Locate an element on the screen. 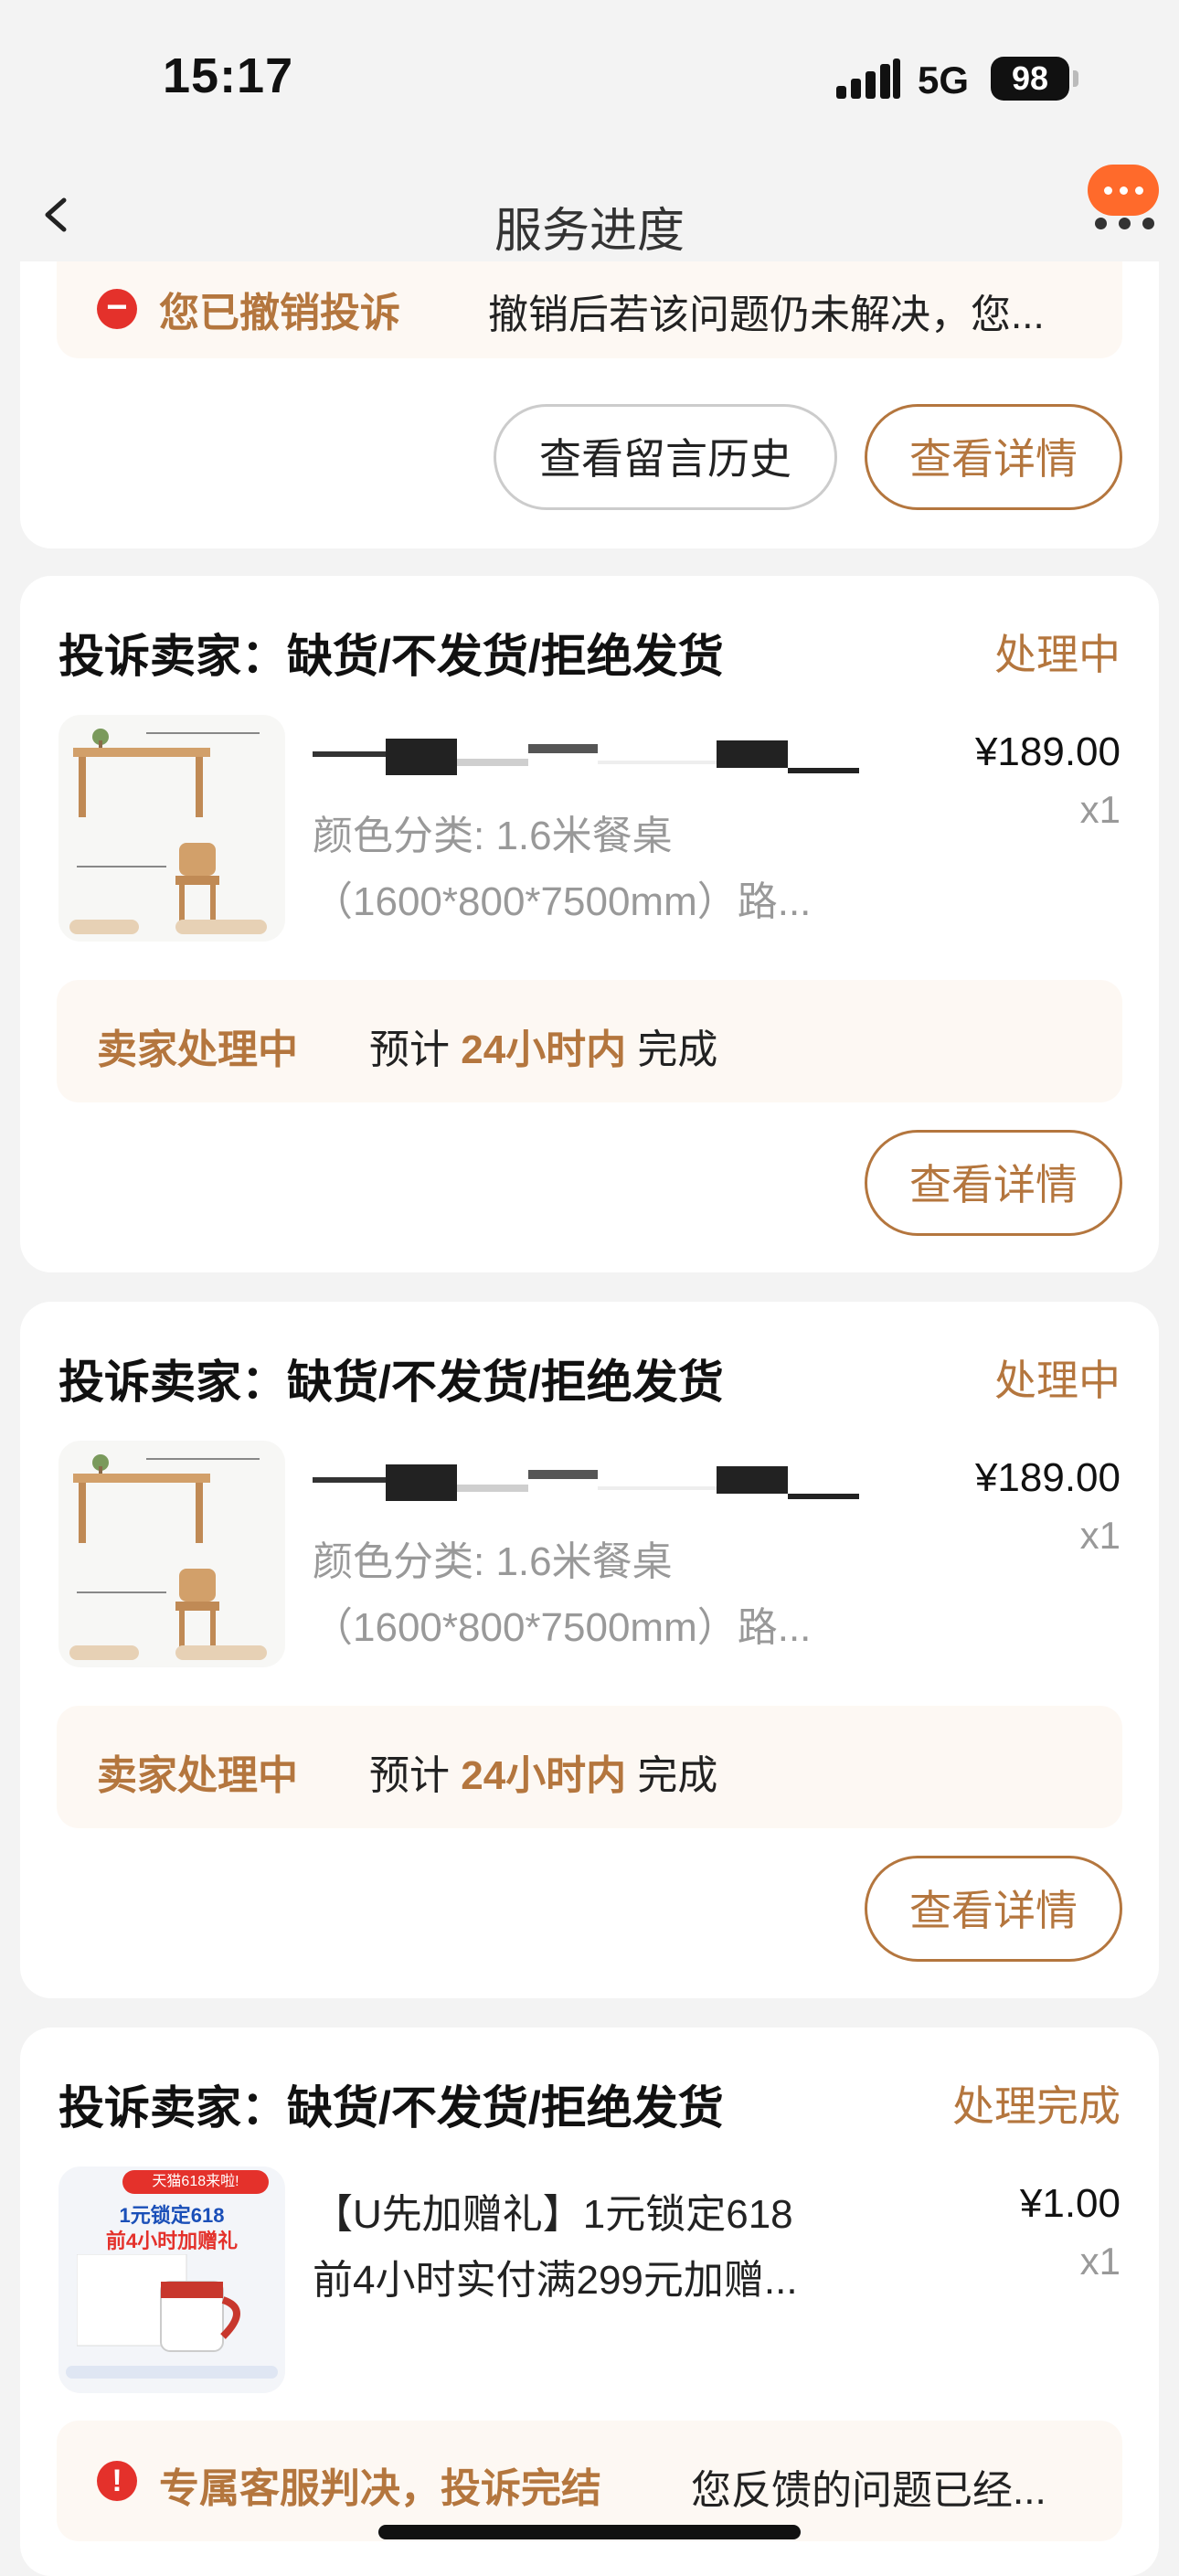 The height and width of the screenshot is (2576, 1179). promo-thumbnail: 天猫618来啦! 1元锁定618 前4小时加赠礼 is located at coordinates (171, 2280).